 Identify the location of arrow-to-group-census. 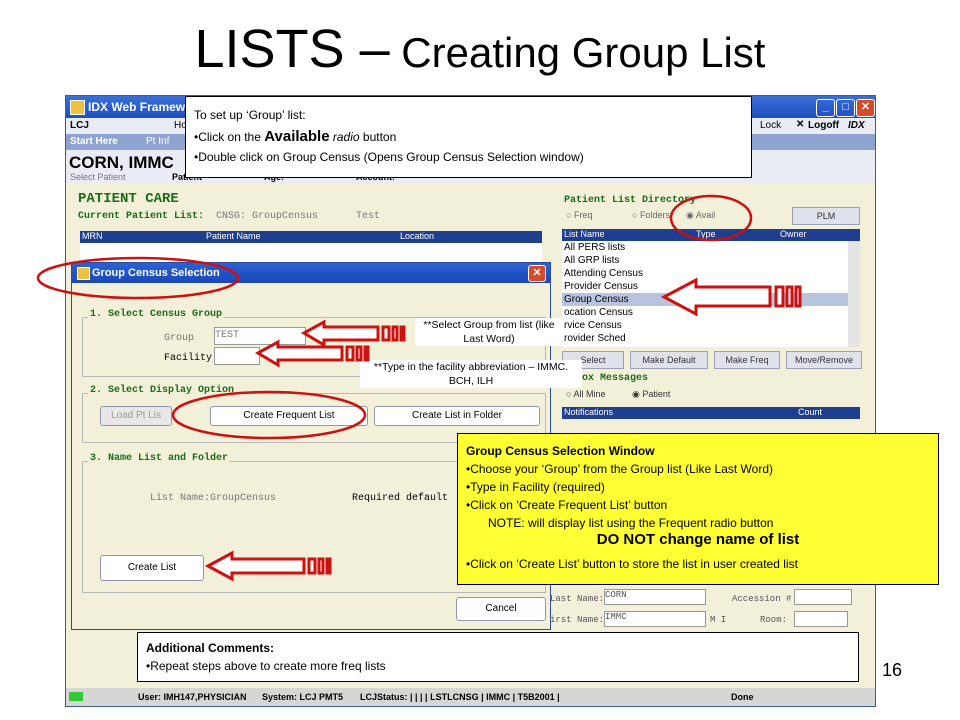
(731, 297).